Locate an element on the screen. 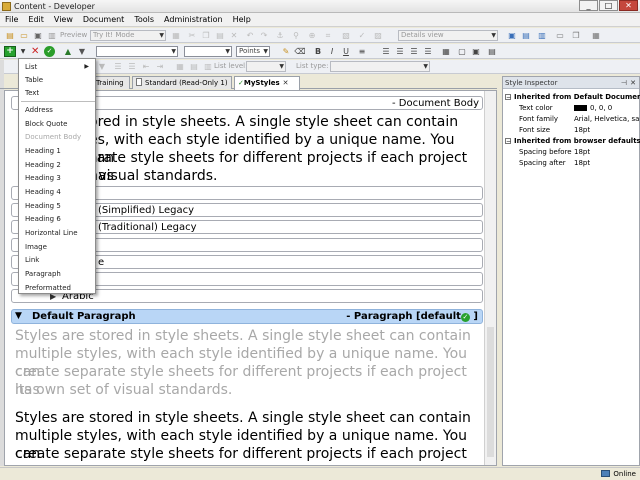 The width and height of the screenshot is (640, 480). underline-button: U is located at coordinates (346, 51).